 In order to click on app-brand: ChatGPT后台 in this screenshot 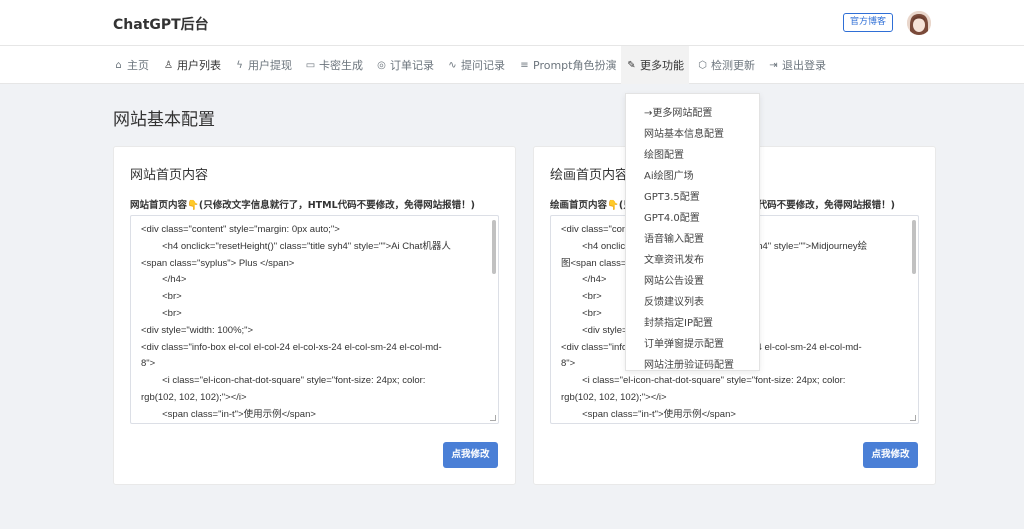, I will do `click(161, 24)`.